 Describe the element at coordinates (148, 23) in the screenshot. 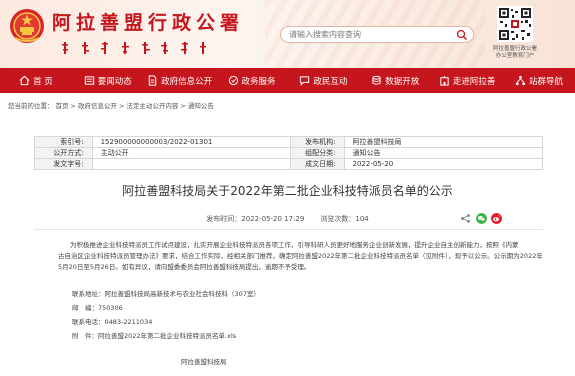

I see `site-title: 阿拉善盟行政公署` at that location.